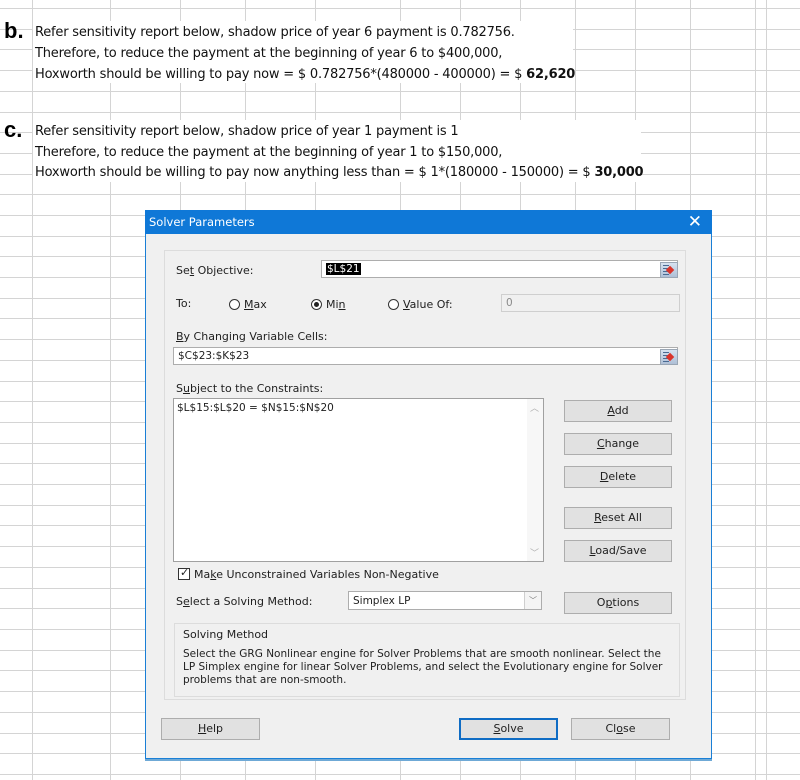  What do you see at coordinates (534, 407) in the screenshot?
I see `scroll-up-icon: ︿` at bounding box center [534, 407].